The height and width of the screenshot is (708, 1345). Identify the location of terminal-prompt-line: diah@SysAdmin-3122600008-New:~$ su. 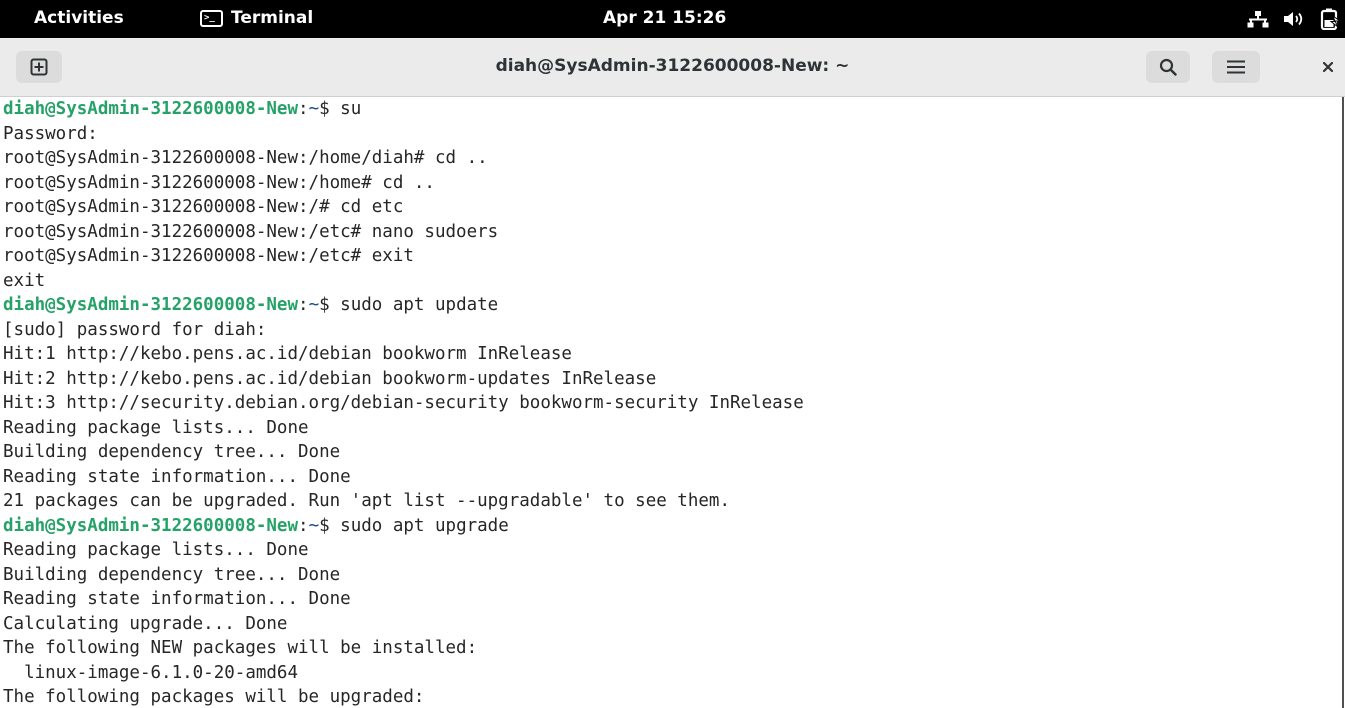
(403, 109).